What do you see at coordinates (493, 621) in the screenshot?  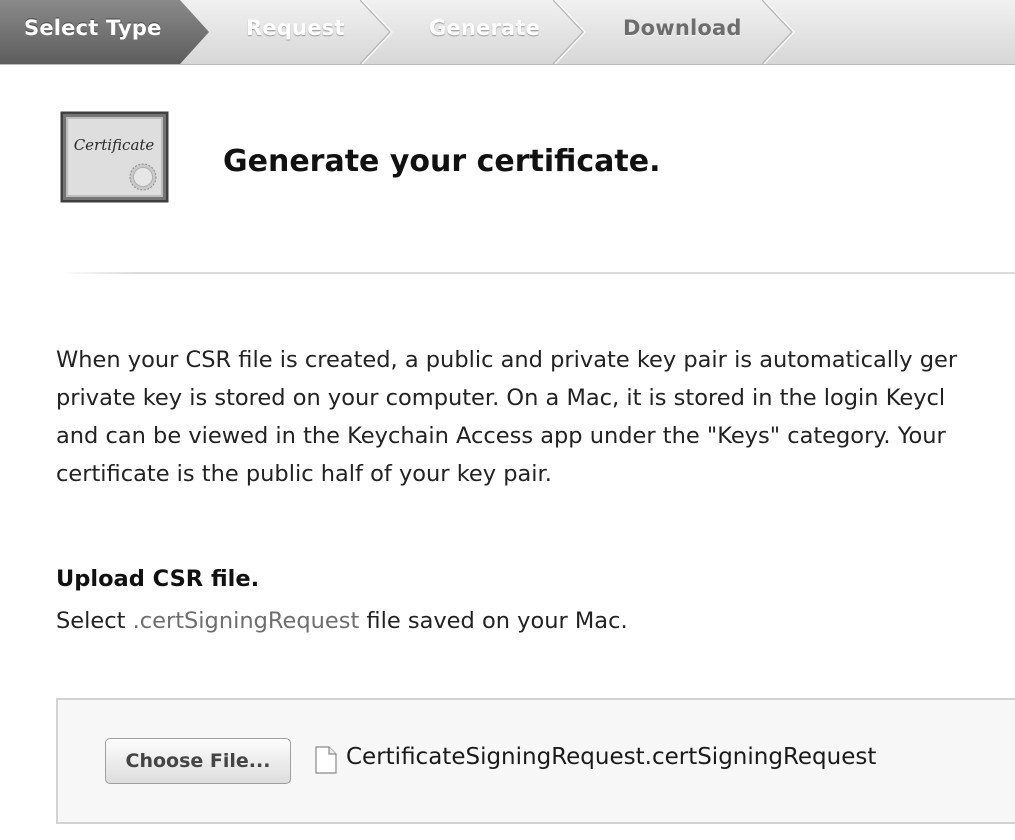 I see `instruction-suffix: file saved on your Mac.` at bounding box center [493, 621].